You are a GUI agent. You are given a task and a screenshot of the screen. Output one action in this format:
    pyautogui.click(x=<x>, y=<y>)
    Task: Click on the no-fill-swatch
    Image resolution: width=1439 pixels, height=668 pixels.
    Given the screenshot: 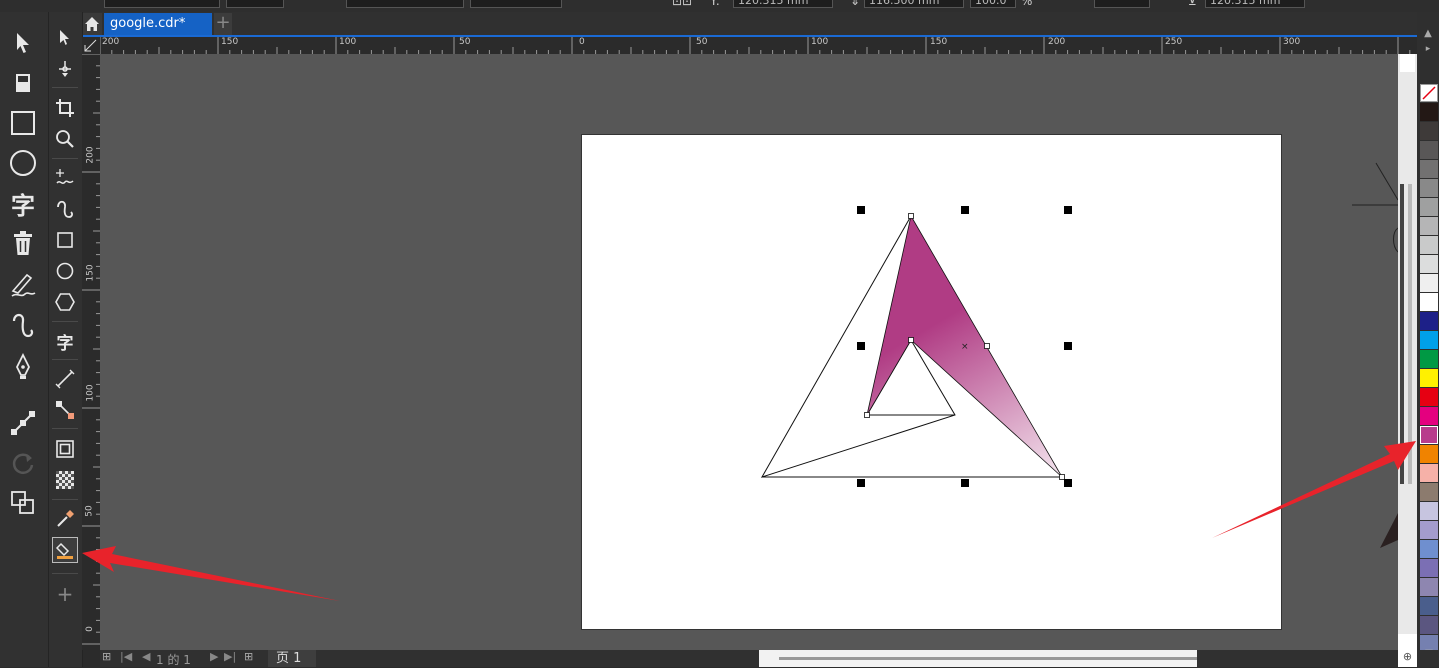 What is the action you would take?
    pyautogui.click(x=1429, y=93)
    